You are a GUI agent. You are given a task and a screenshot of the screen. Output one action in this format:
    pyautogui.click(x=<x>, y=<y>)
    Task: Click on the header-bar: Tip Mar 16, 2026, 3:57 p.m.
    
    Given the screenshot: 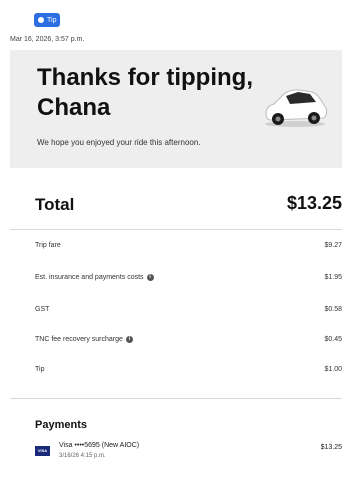 What is the action you would take?
    pyautogui.click(x=173, y=27)
    